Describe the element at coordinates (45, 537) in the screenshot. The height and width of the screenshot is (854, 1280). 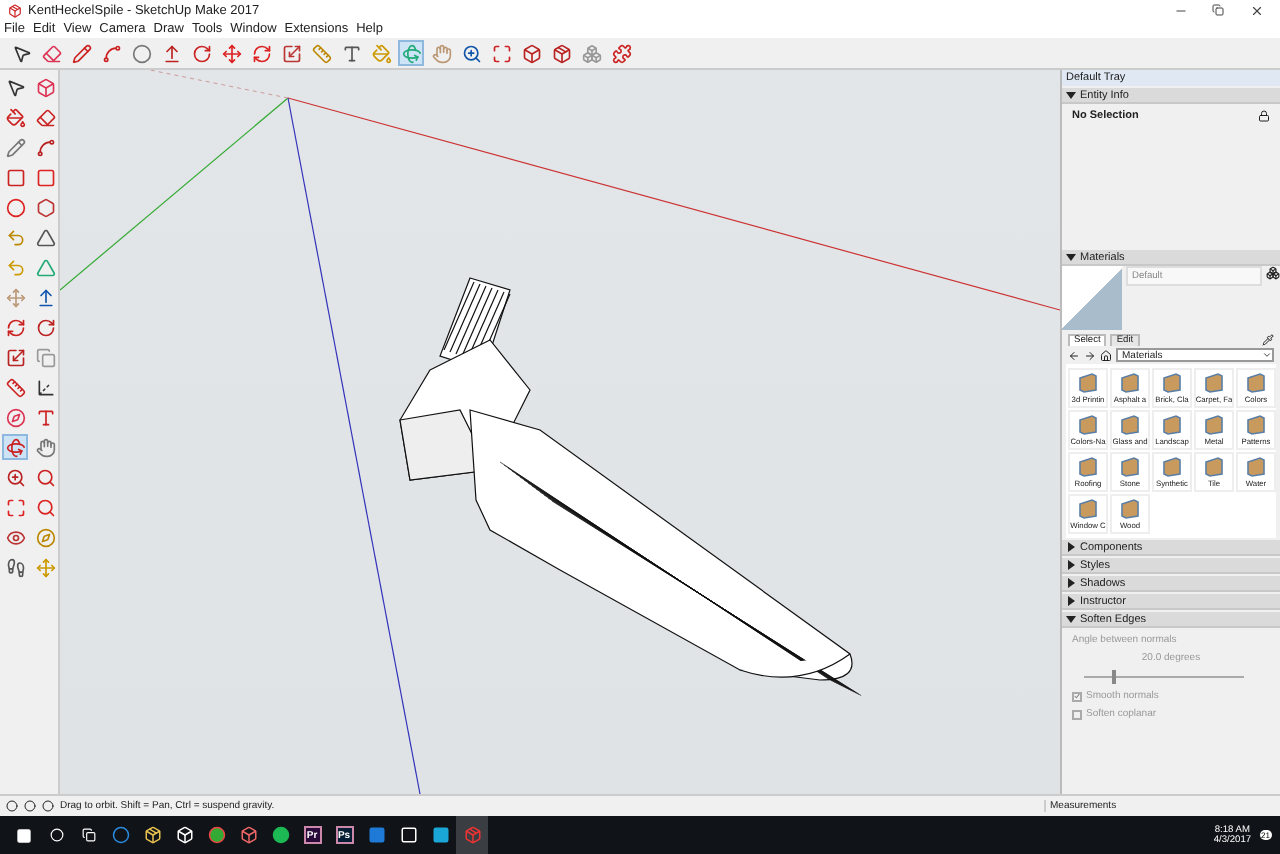
I see `compass-icon` at that location.